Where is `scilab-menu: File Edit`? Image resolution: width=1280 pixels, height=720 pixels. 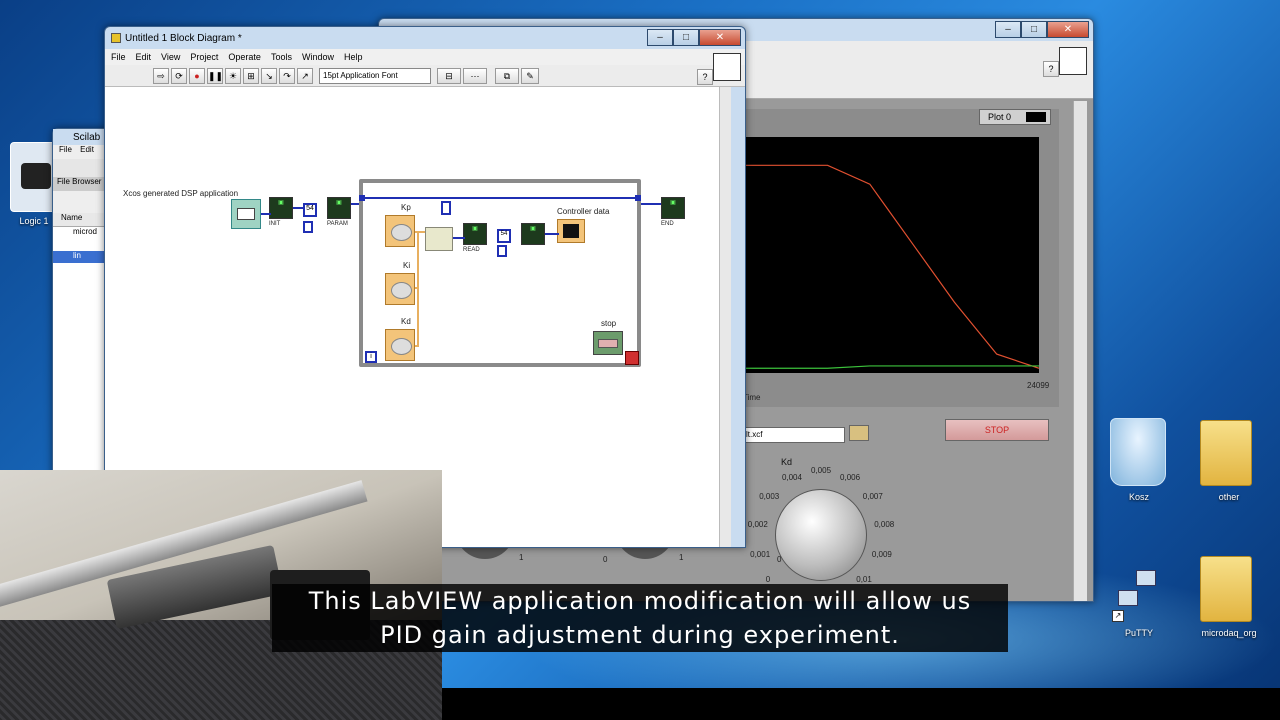
scilab-menu: File Edit is located at coordinates (82, 152).